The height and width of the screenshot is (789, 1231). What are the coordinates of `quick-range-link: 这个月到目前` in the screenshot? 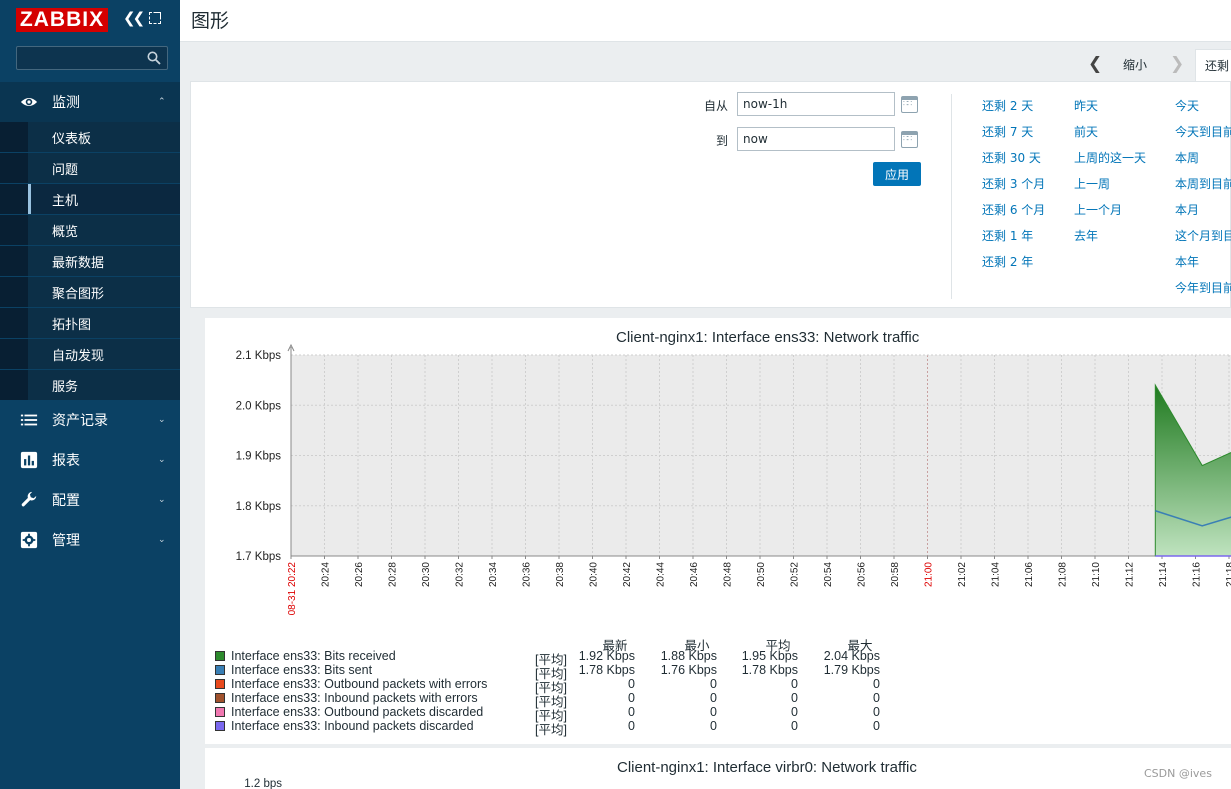 It's located at (1203, 235).